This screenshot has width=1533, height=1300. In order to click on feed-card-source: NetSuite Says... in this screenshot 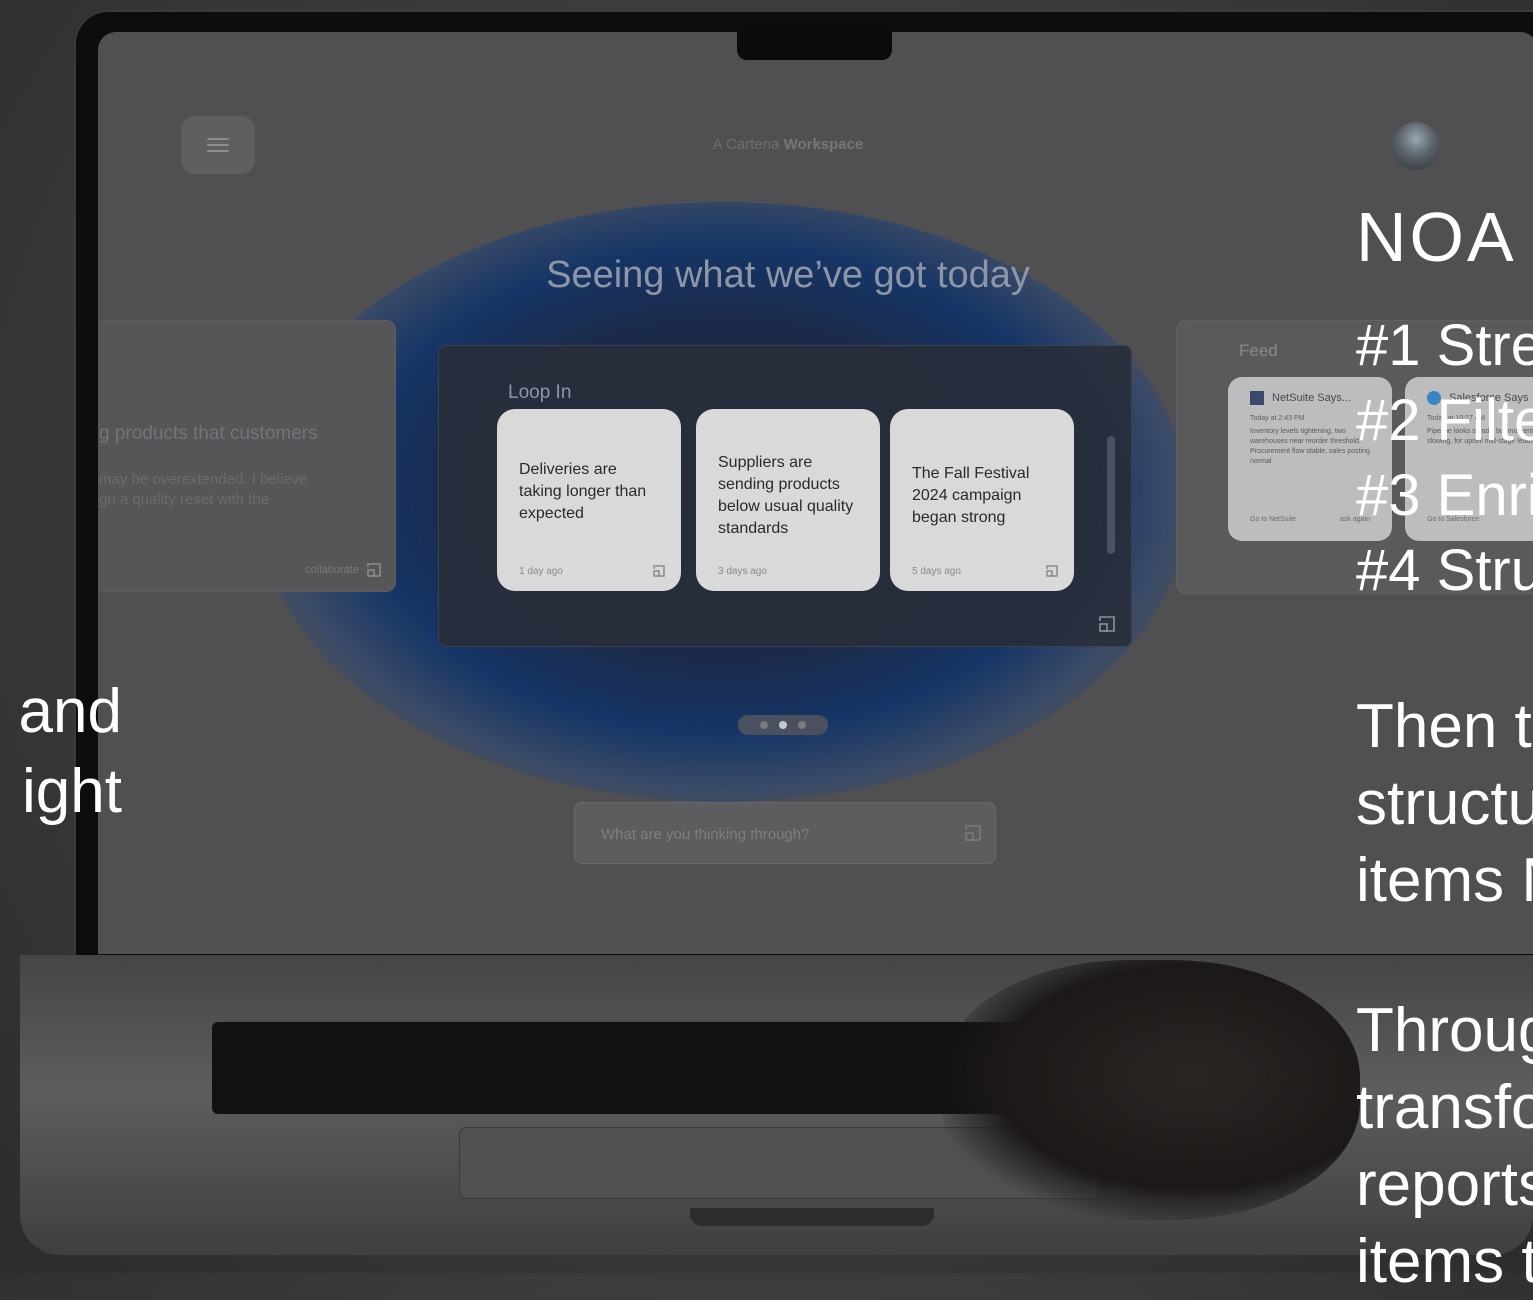, I will do `click(1311, 398)`.